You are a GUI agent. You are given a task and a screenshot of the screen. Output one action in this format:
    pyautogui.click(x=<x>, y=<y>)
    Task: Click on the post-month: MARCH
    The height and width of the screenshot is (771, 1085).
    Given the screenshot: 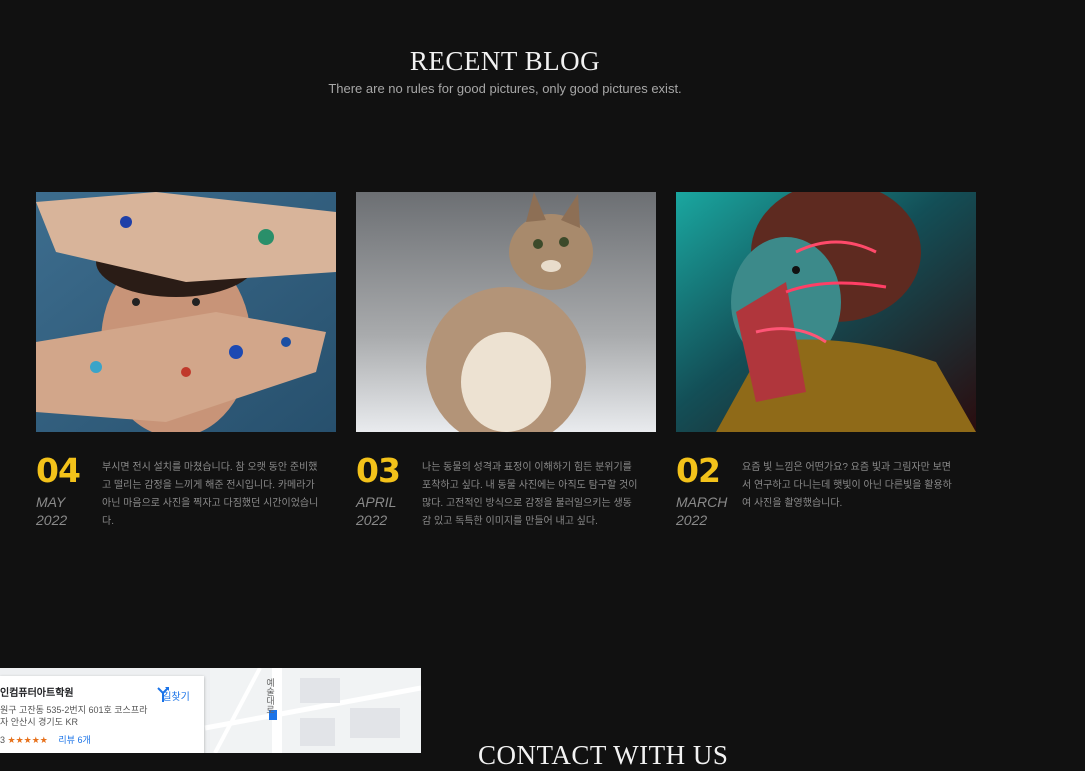 What is the action you would take?
    pyautogui.click(x=702, y=502)
    